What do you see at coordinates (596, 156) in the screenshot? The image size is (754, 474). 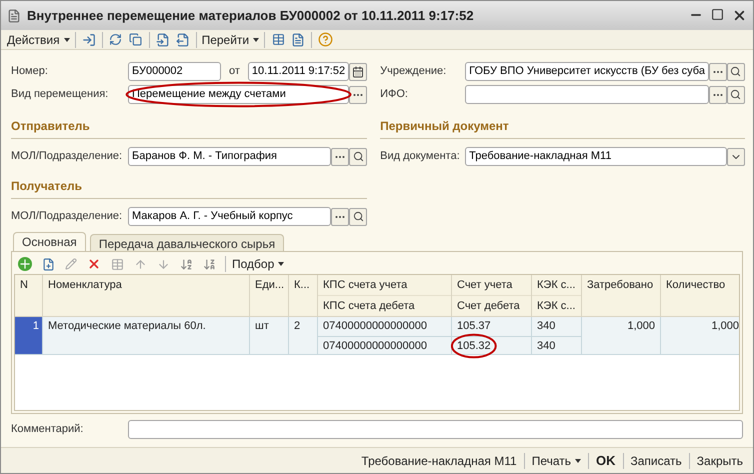 I see `text-field: Требование-накладная М11` at bounding box center [596, 156].